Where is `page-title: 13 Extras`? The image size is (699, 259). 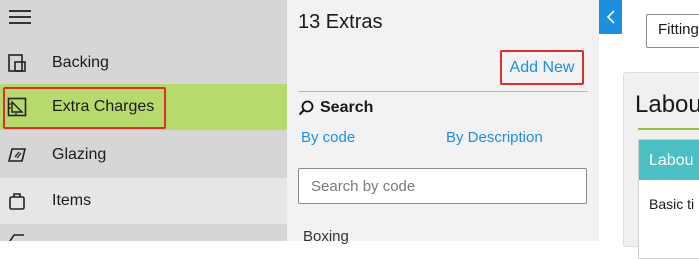
page-title: 13 Extras is located at coordinates (340, 22).